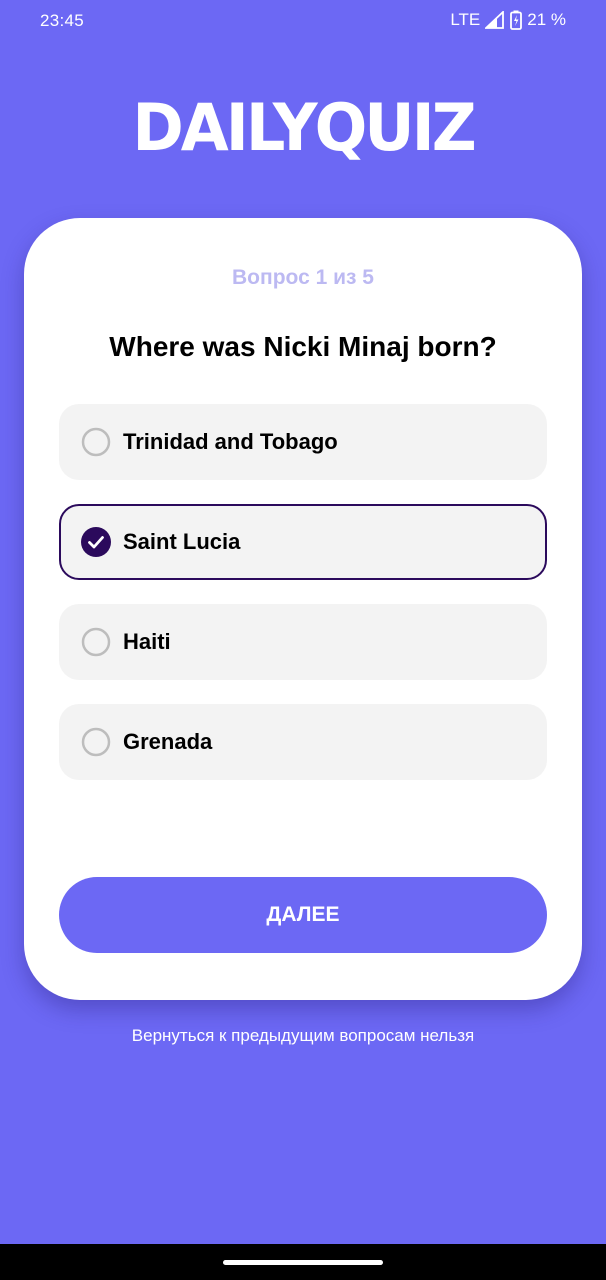  I want to click on answer-option-label: Trinidad and Tobago, so click(230, 441).